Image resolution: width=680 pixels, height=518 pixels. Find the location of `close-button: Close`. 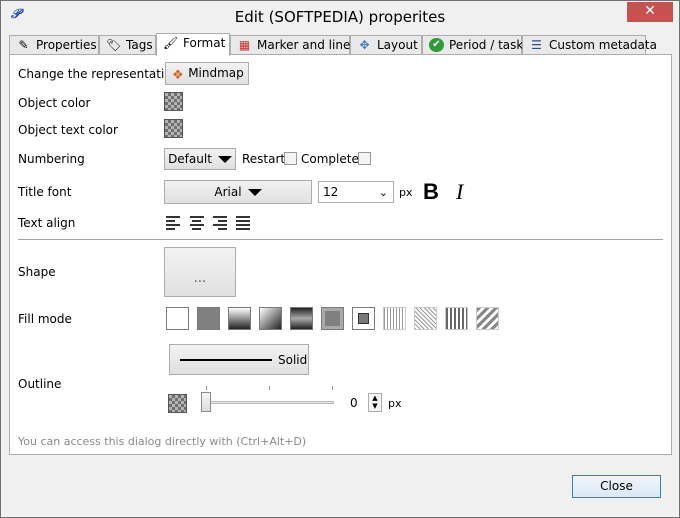

close-button: Close is located at coordinates (616, 486).